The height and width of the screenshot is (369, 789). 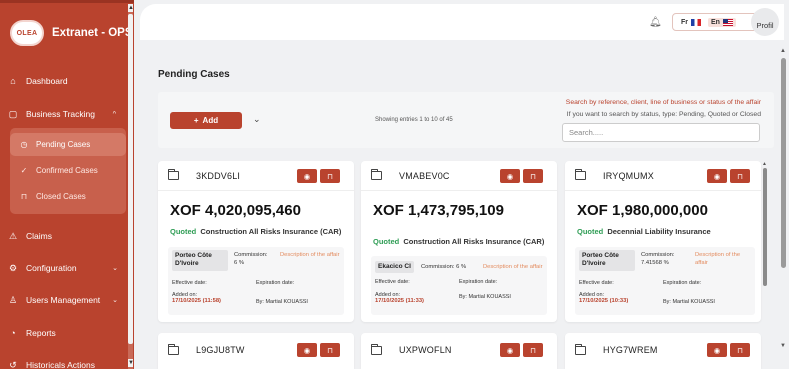 What do you see at coordinates (64, 361) in the screenshot?
I see `sidebar-item-historicals-actions: ↺ Historicals Actions` at bounding box center [64, 361].